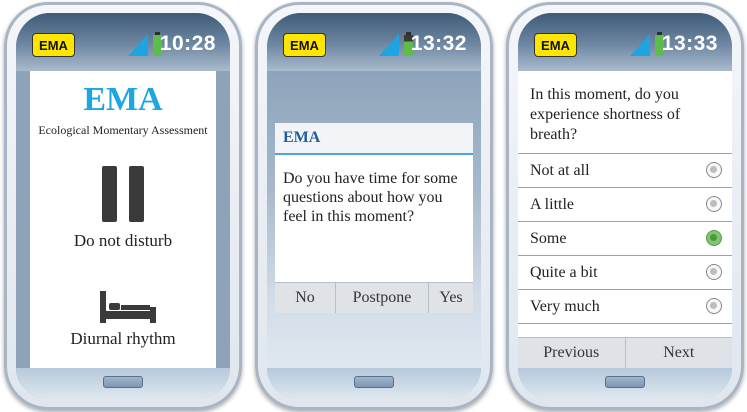  I want to click on bed-icon, so click(128, 307).